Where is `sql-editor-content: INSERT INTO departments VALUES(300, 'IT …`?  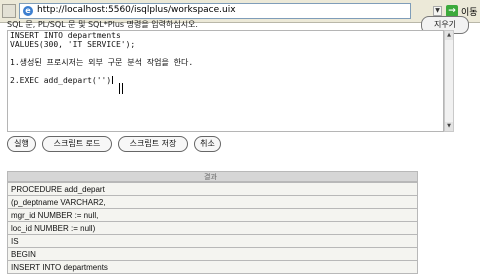
sql-editor-content: INSERT INTO departments VALUES(300, 'IT … is located at coordinates (101, 58).